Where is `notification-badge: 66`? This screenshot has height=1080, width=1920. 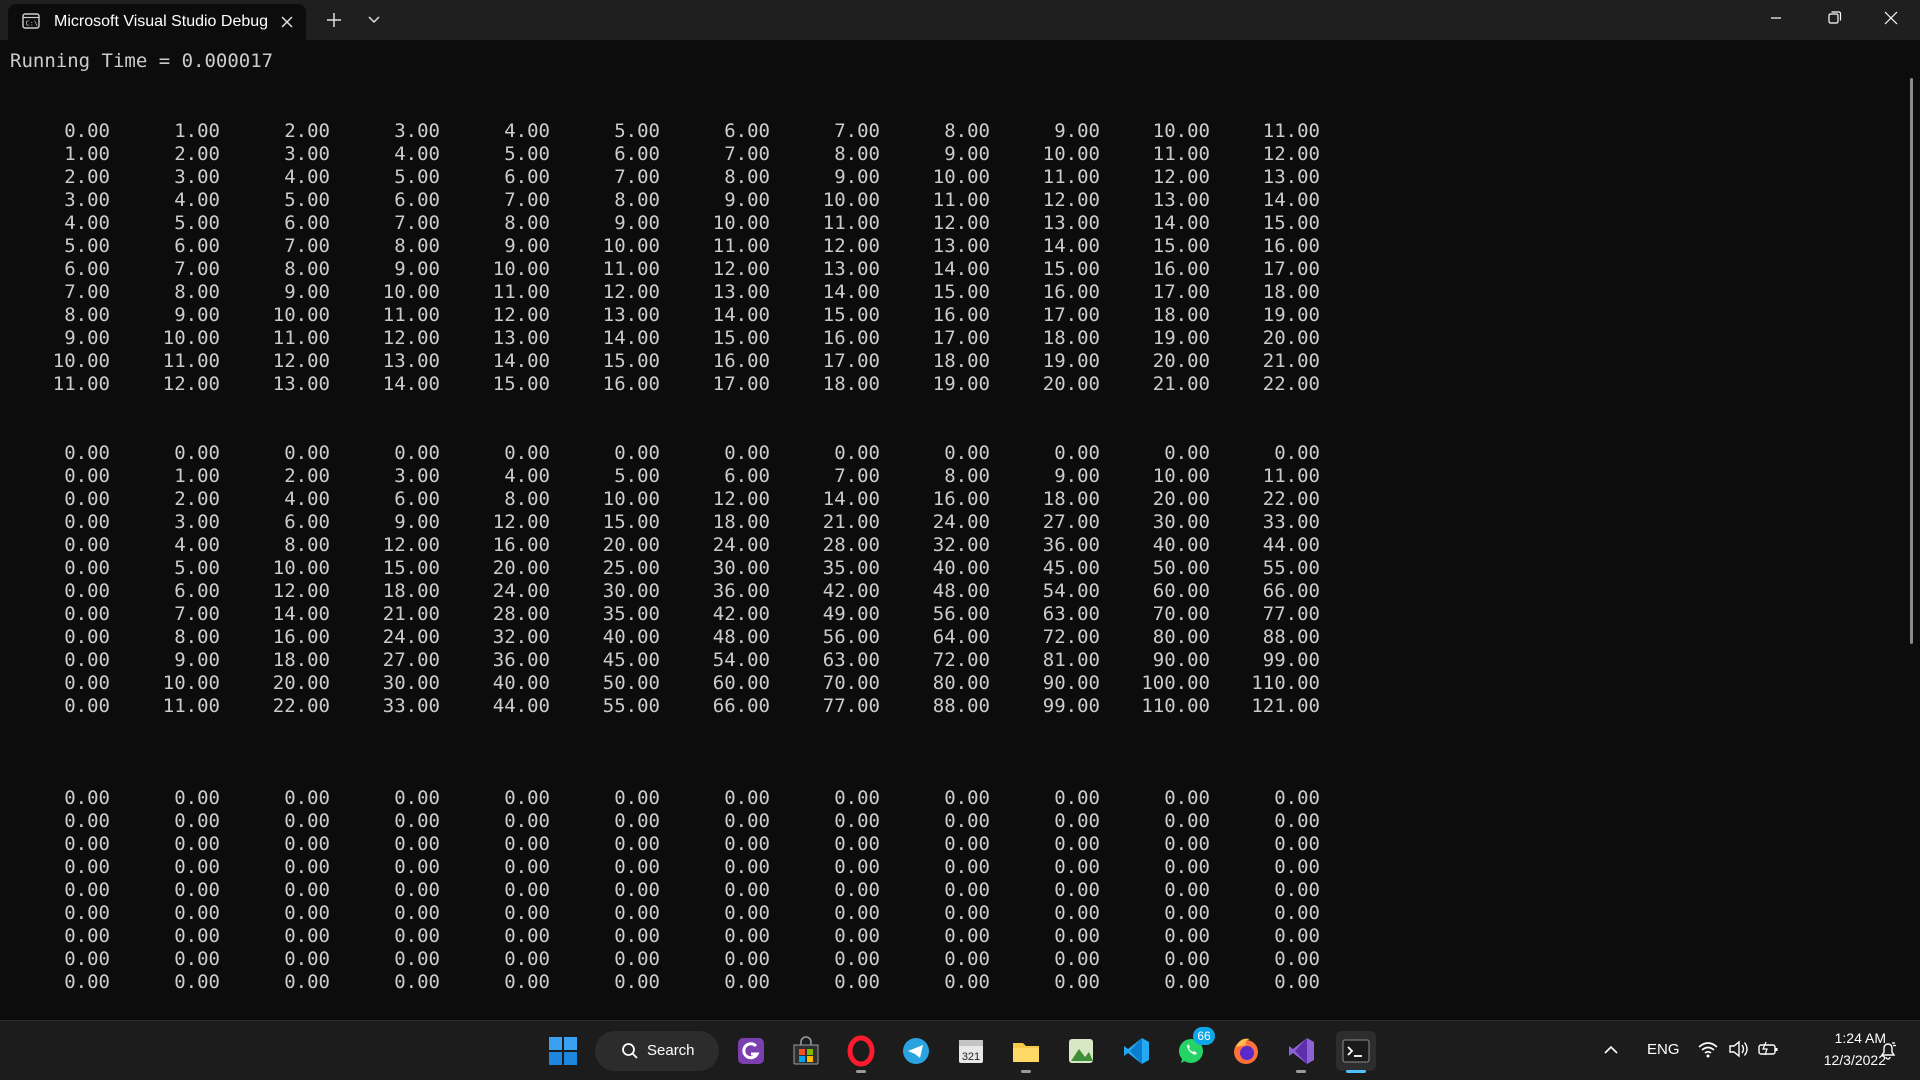
notification-badge: 66 is located at coordinates (1204, 1036).